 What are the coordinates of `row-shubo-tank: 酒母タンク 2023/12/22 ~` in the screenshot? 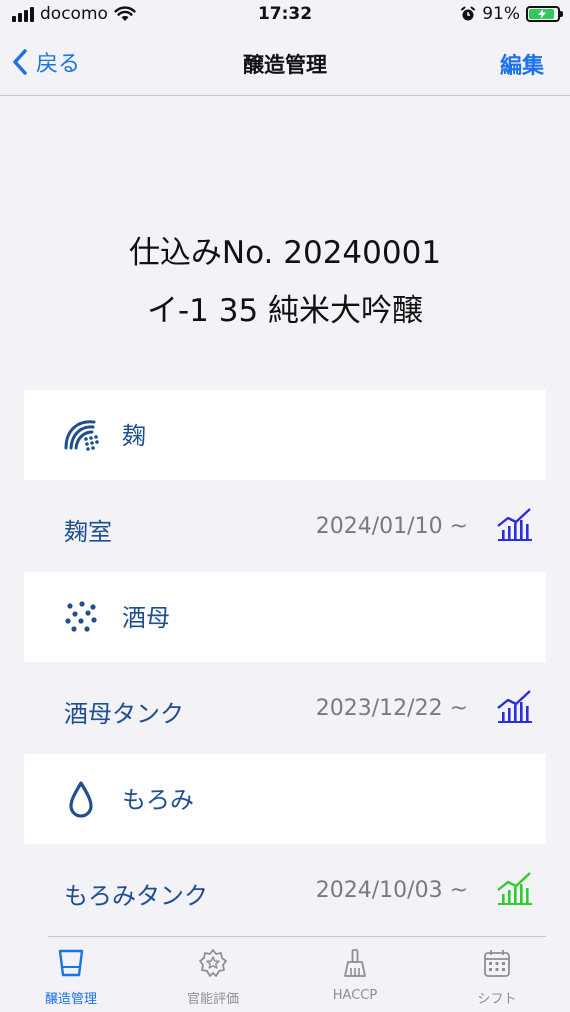 It's located at (285, 712).